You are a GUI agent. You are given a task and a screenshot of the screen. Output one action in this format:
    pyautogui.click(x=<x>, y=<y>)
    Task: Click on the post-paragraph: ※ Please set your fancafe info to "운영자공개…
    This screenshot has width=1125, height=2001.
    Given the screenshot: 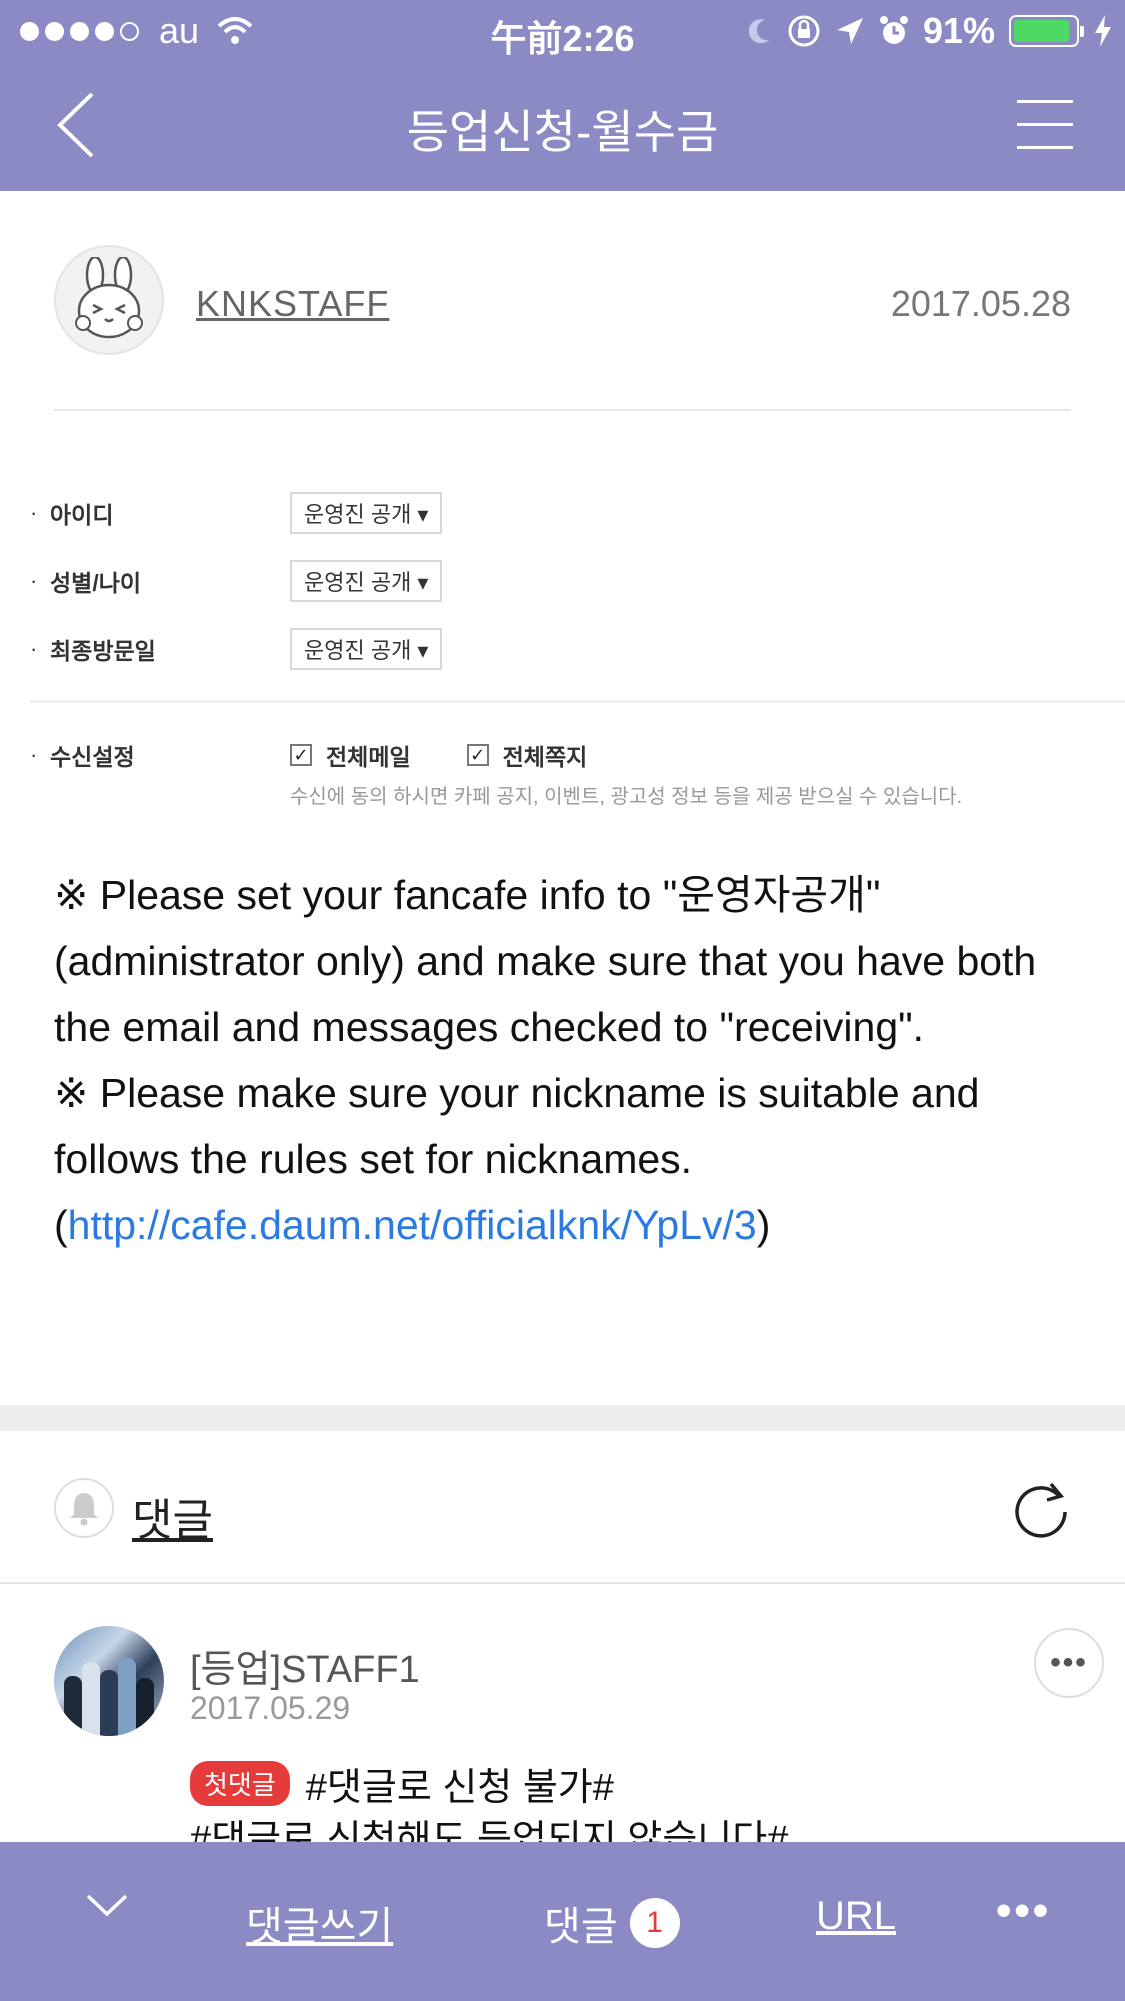 What is the action you would take?
    pyautogui.click(x=545, y=961)
    